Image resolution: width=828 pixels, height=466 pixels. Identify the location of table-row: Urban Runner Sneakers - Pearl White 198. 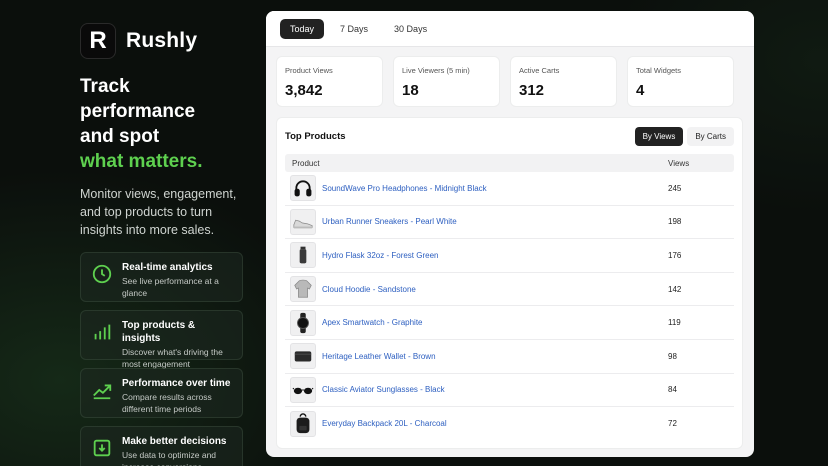
(509, 223).